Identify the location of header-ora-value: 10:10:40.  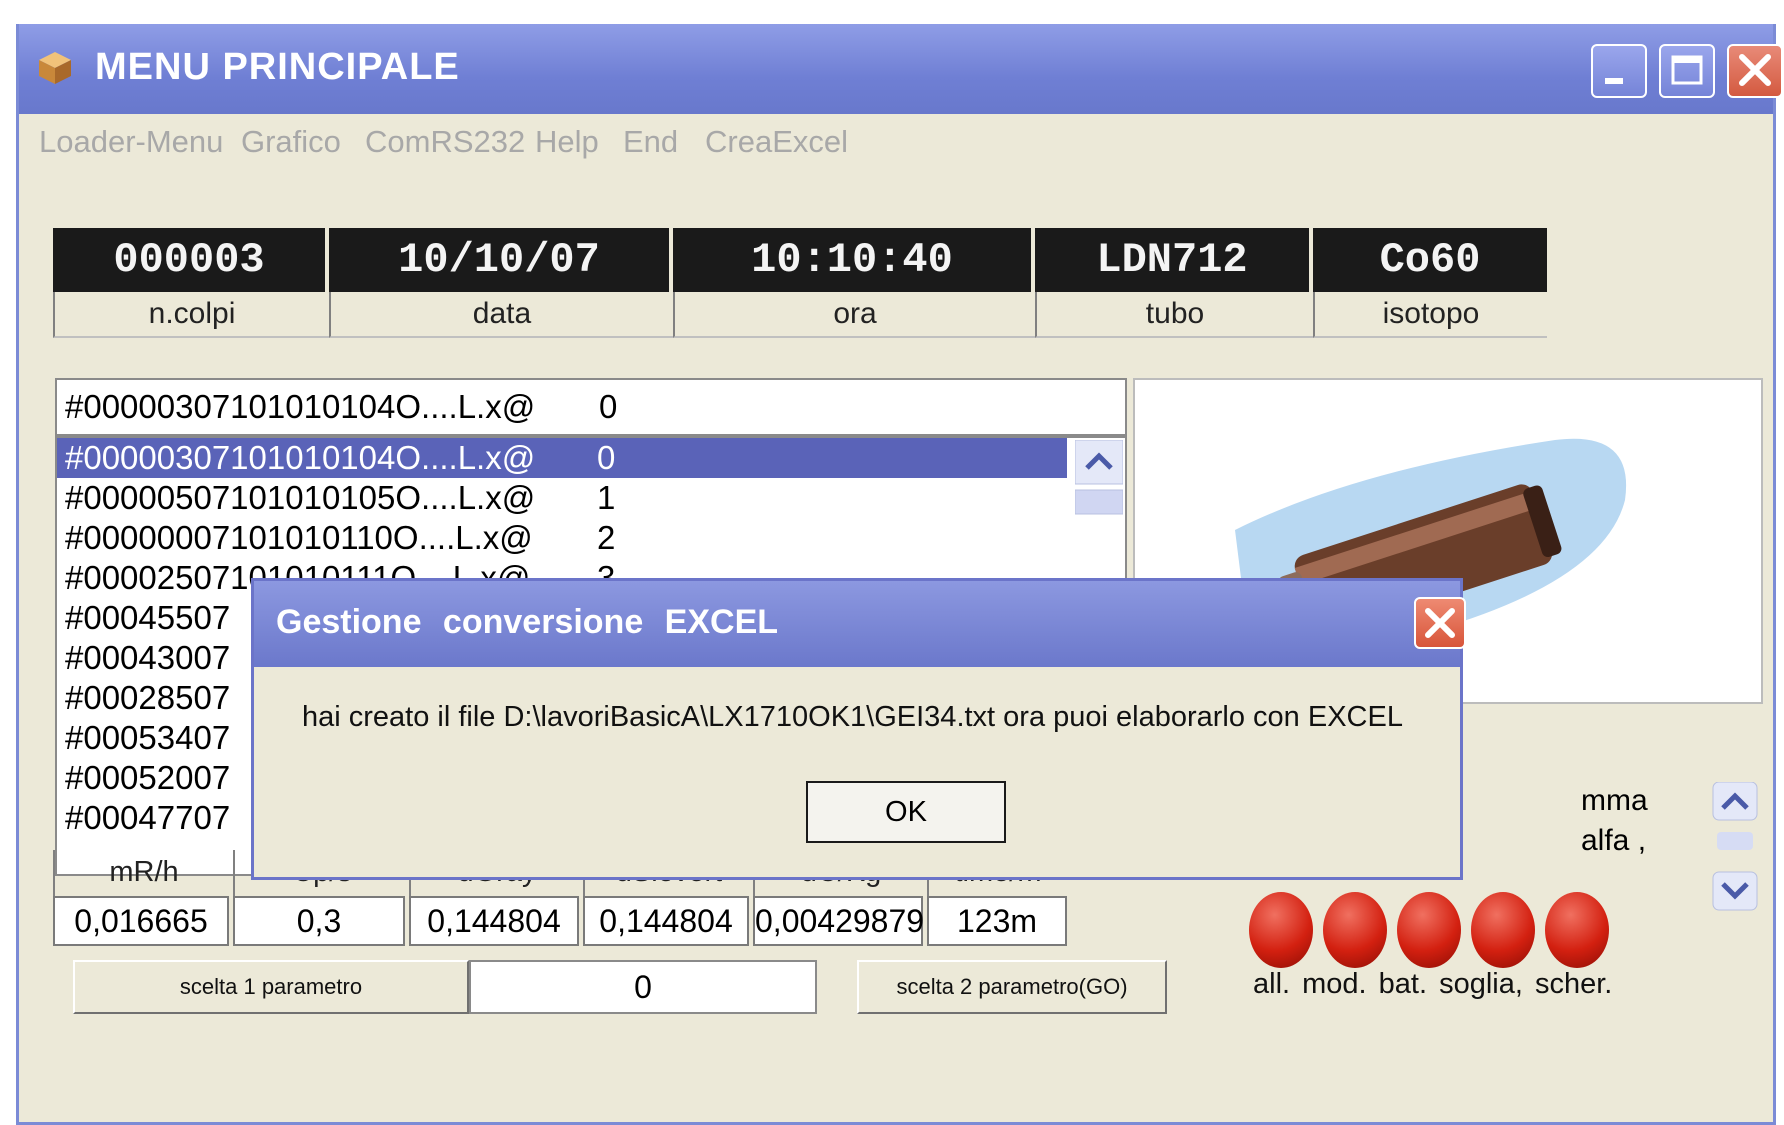
(854, 260).